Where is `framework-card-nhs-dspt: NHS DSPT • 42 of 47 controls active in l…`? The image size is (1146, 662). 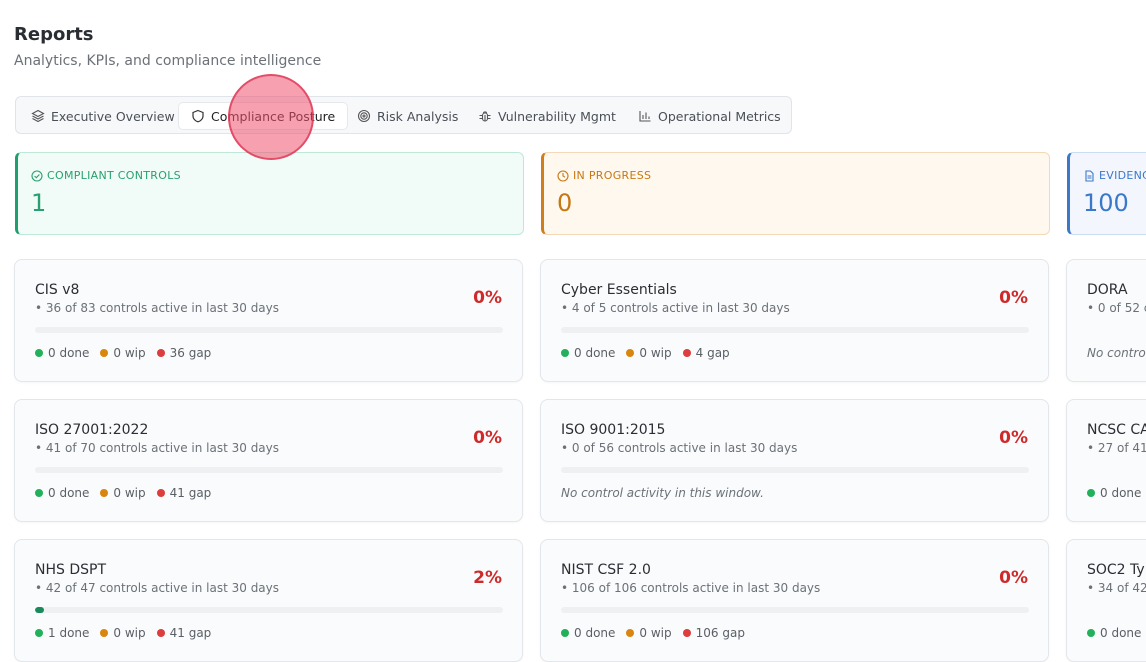
framework-card-nhs-dspt: NHS DSPT • 42 of 47 controls active in l… is located at coordinates (268, 600).